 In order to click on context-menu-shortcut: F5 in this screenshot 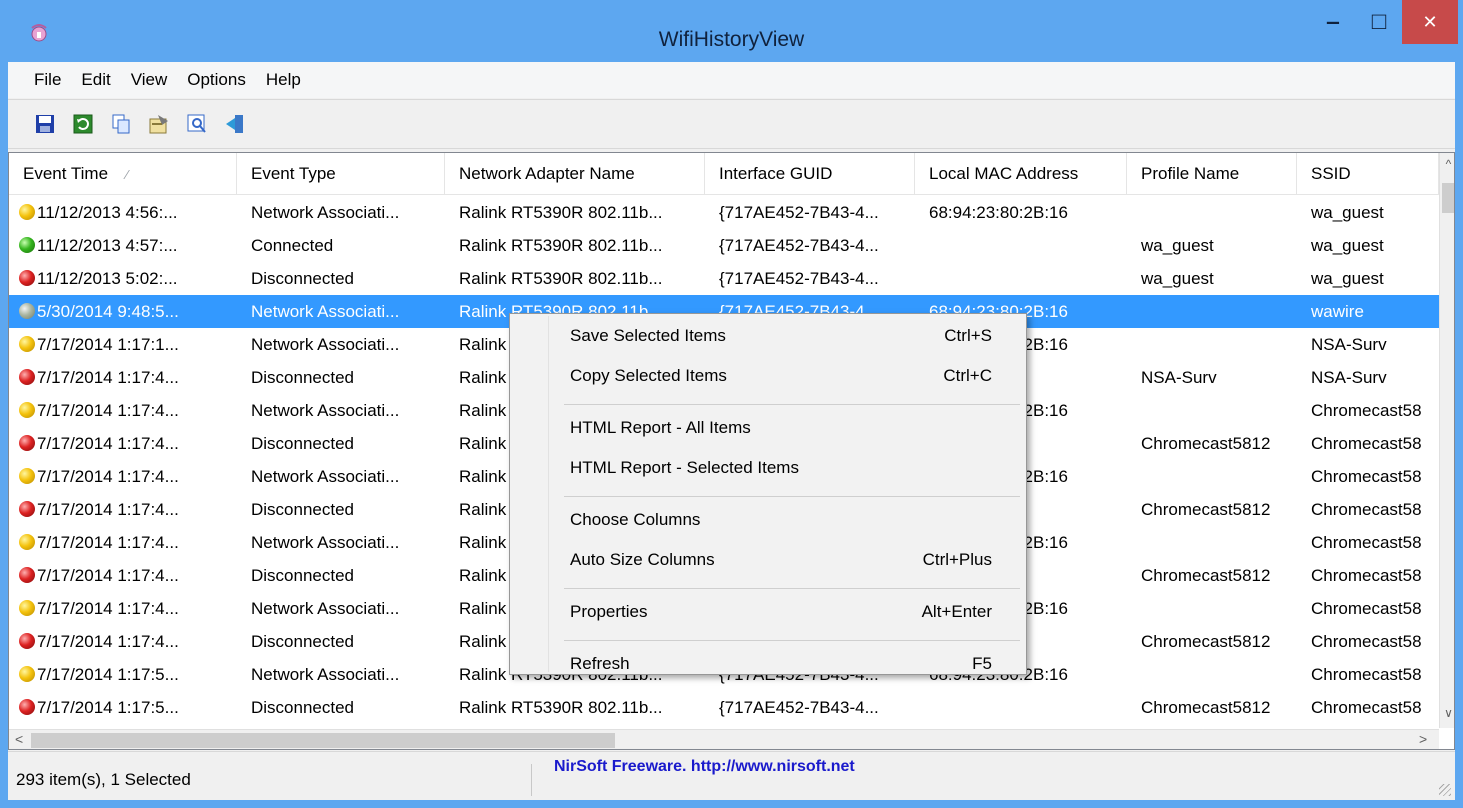, I will do `click(982, 663)`.